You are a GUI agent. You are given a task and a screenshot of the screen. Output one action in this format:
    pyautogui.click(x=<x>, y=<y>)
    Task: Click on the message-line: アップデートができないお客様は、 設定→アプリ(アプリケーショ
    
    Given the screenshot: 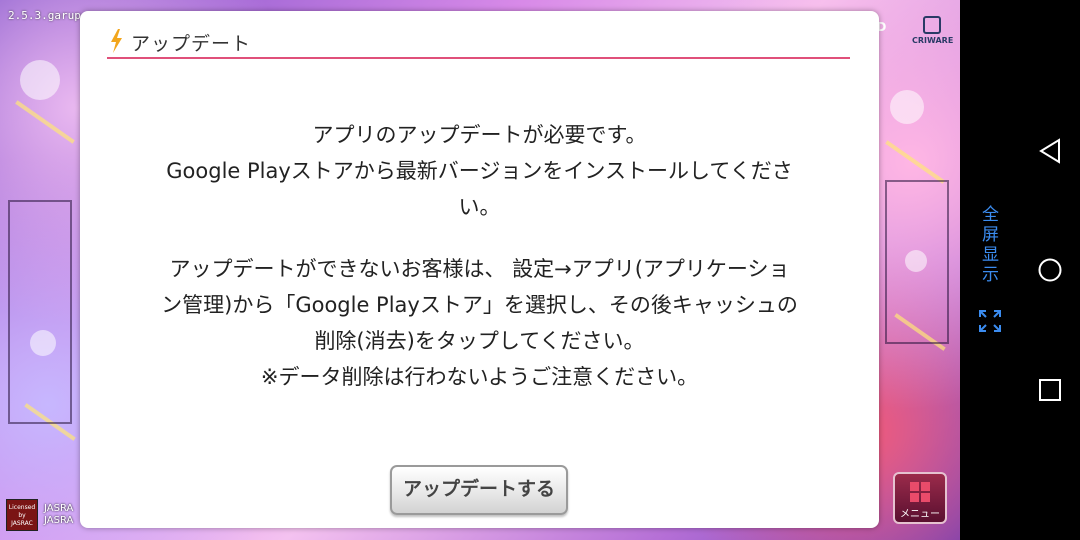 What is the action you would take?
    pyautogui.click(x=479, y=269)
    